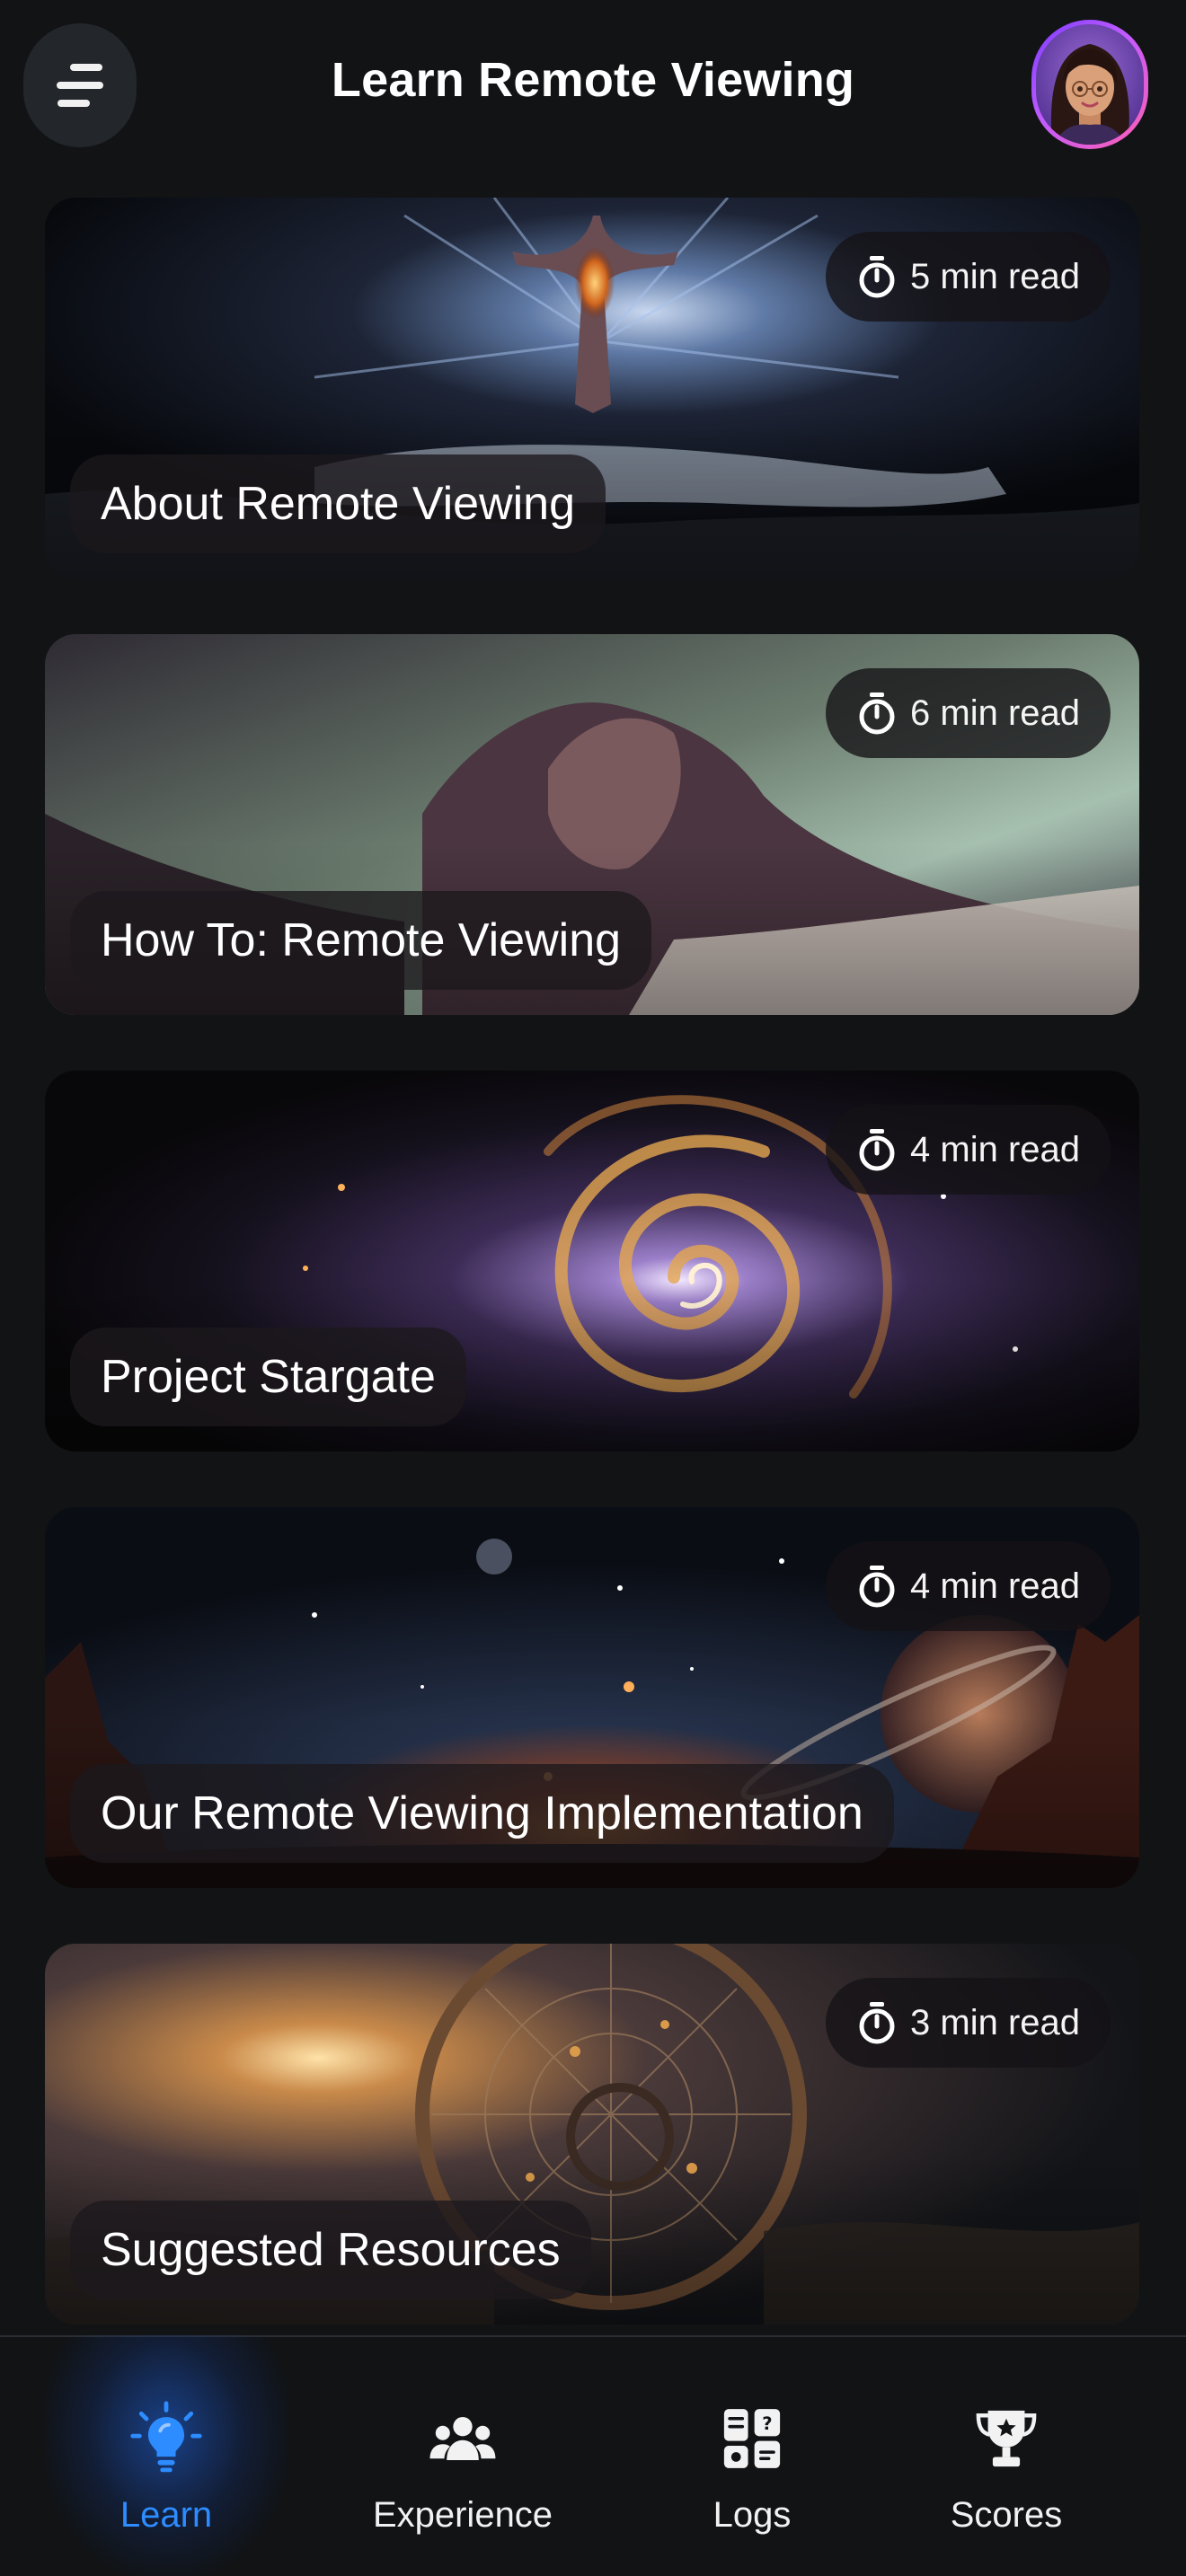  What do you see at coordinates (462, 2515) in the screenshot?
I see `nav-label: Experience` at bounding box center [462, 2515].